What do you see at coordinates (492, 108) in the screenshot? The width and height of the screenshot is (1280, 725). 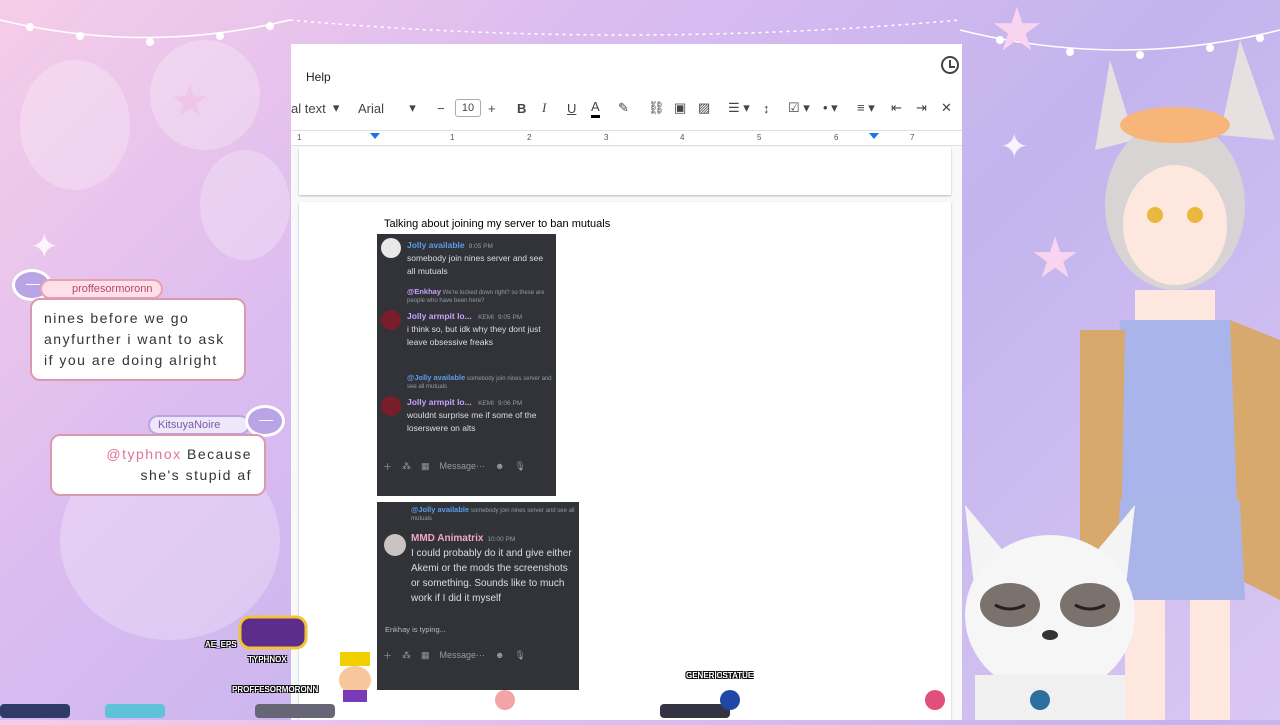 I see `increase-font-size-icon: +` at bounding box center [492, 108].